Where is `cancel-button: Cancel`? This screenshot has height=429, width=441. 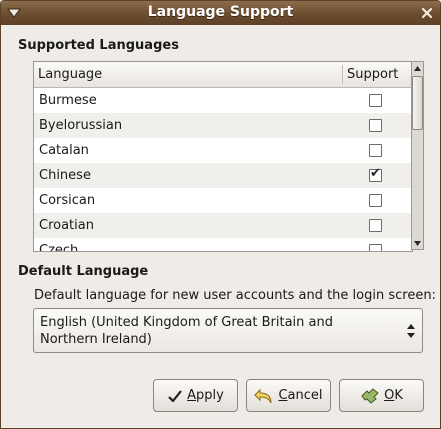
cancel-button: Cancel is located at coordinates (288, 395).